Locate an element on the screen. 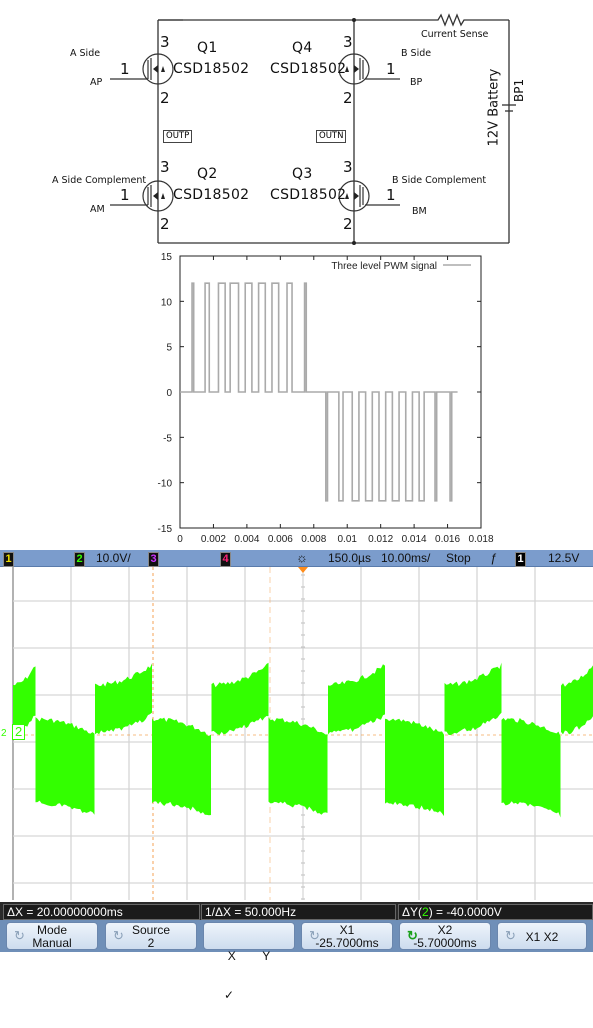  q3-pin-drain: 3 is located at coordinates (348, 167).